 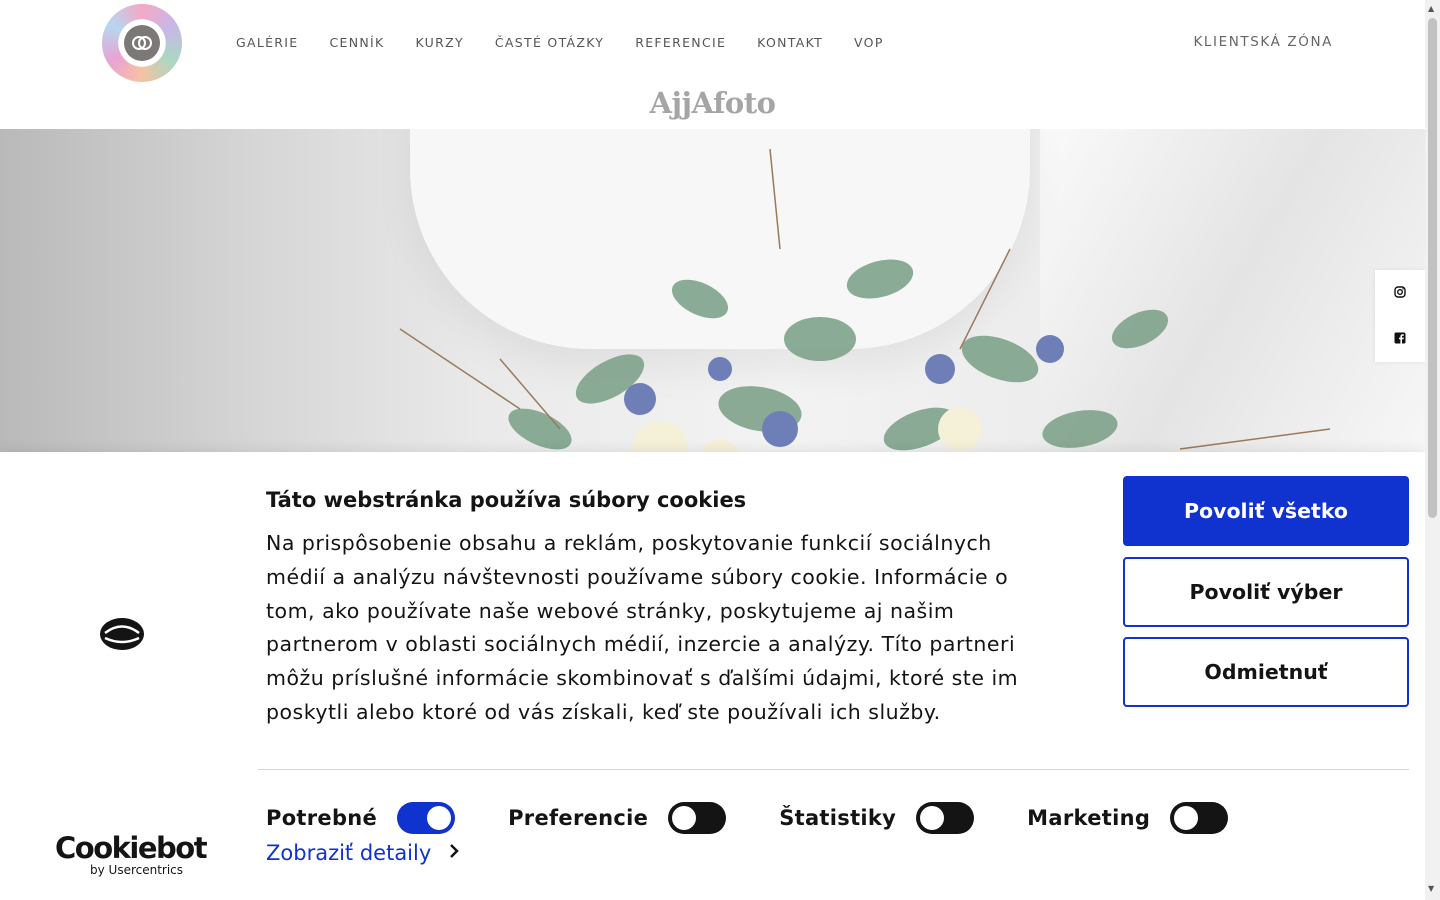 I want to click on scroll-thumb, so click(x=1432, y=268).